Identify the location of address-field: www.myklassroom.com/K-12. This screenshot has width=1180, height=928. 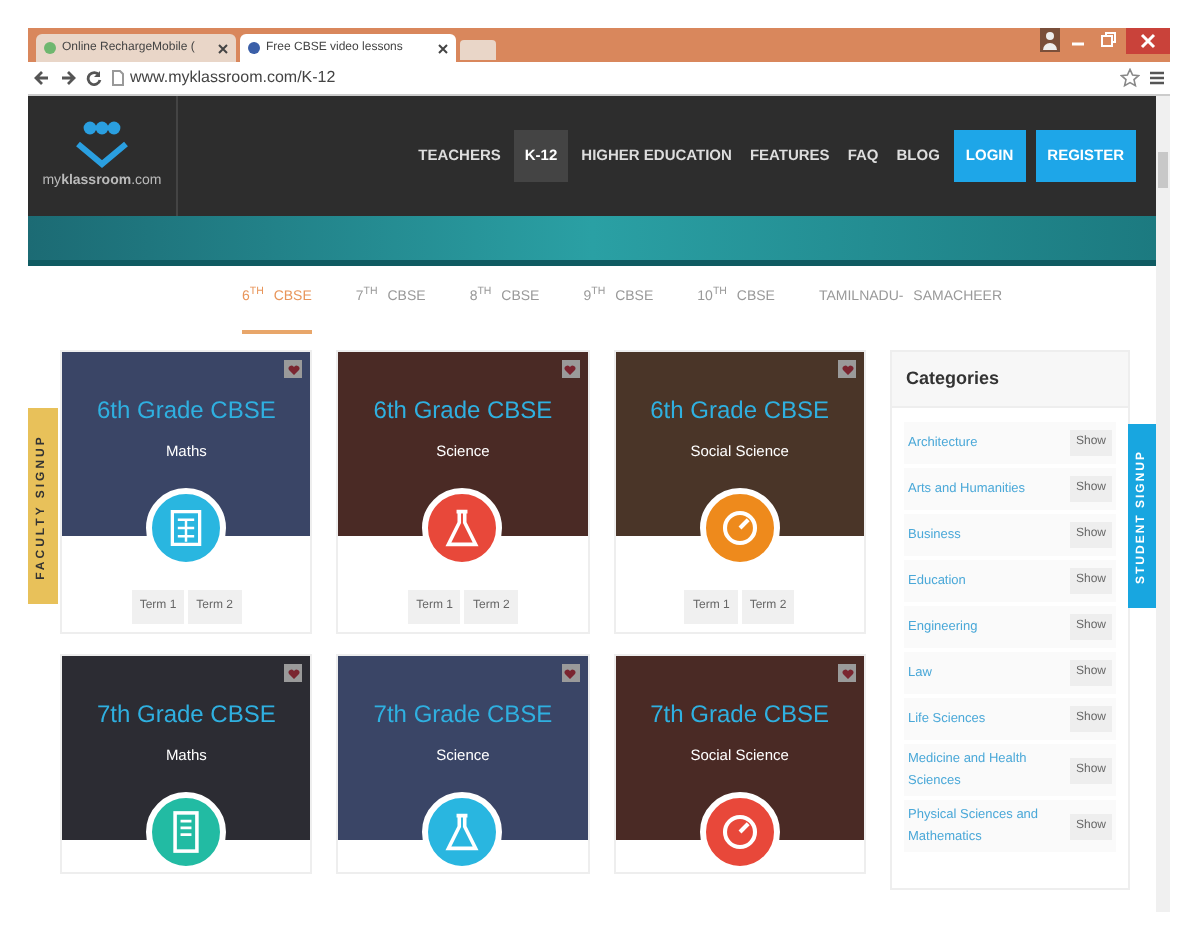
(611, 78).